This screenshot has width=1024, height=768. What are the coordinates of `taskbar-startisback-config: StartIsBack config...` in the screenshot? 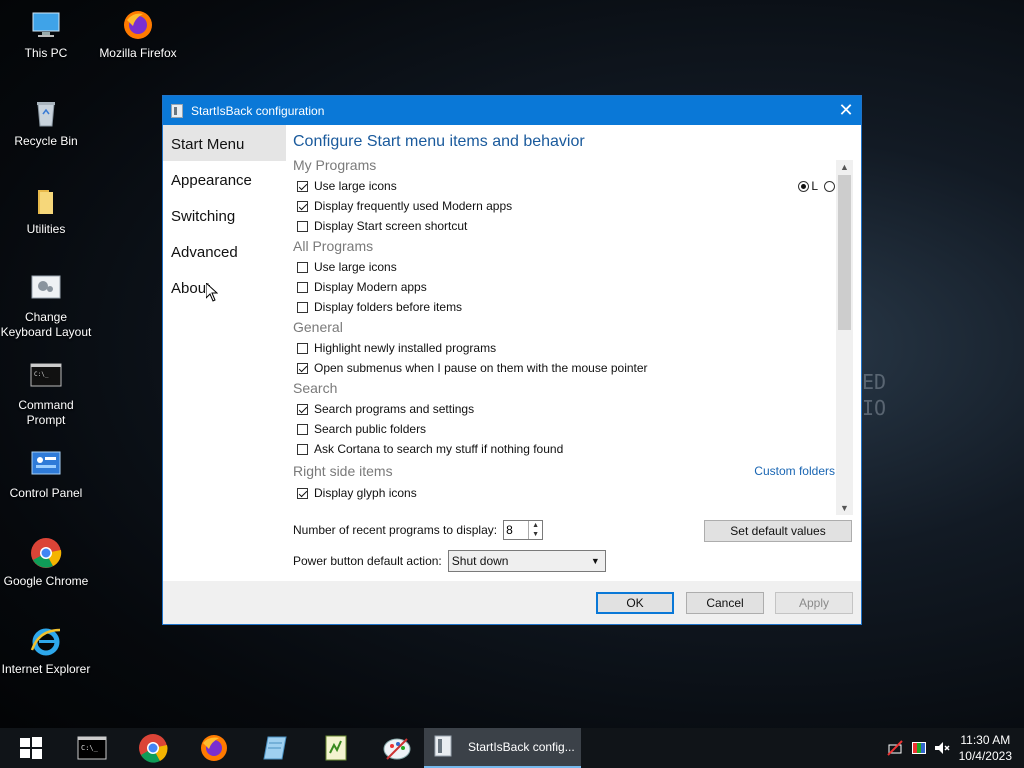 It's located at (502, 748).